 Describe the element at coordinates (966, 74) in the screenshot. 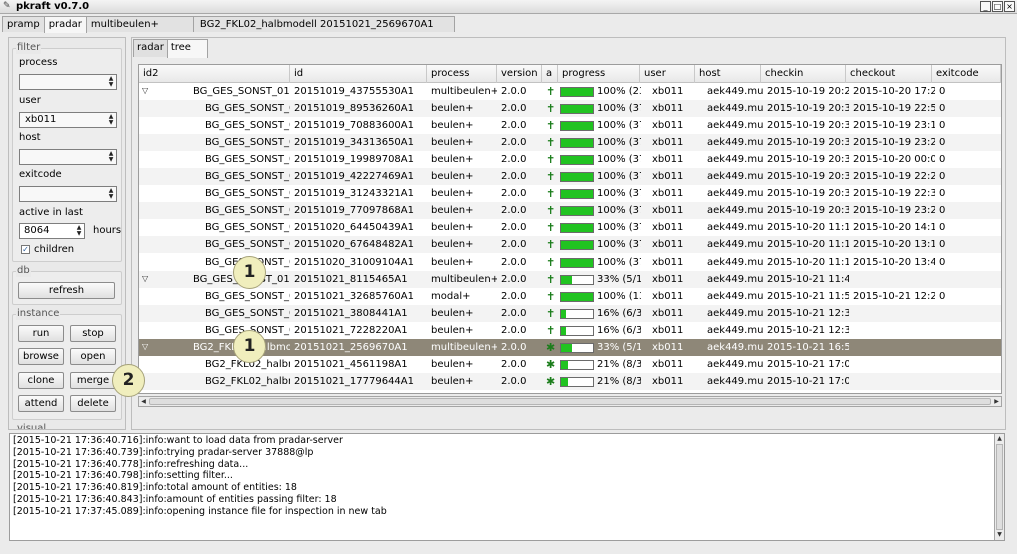

I see `column-header-exitcode: exitcode` at that location.